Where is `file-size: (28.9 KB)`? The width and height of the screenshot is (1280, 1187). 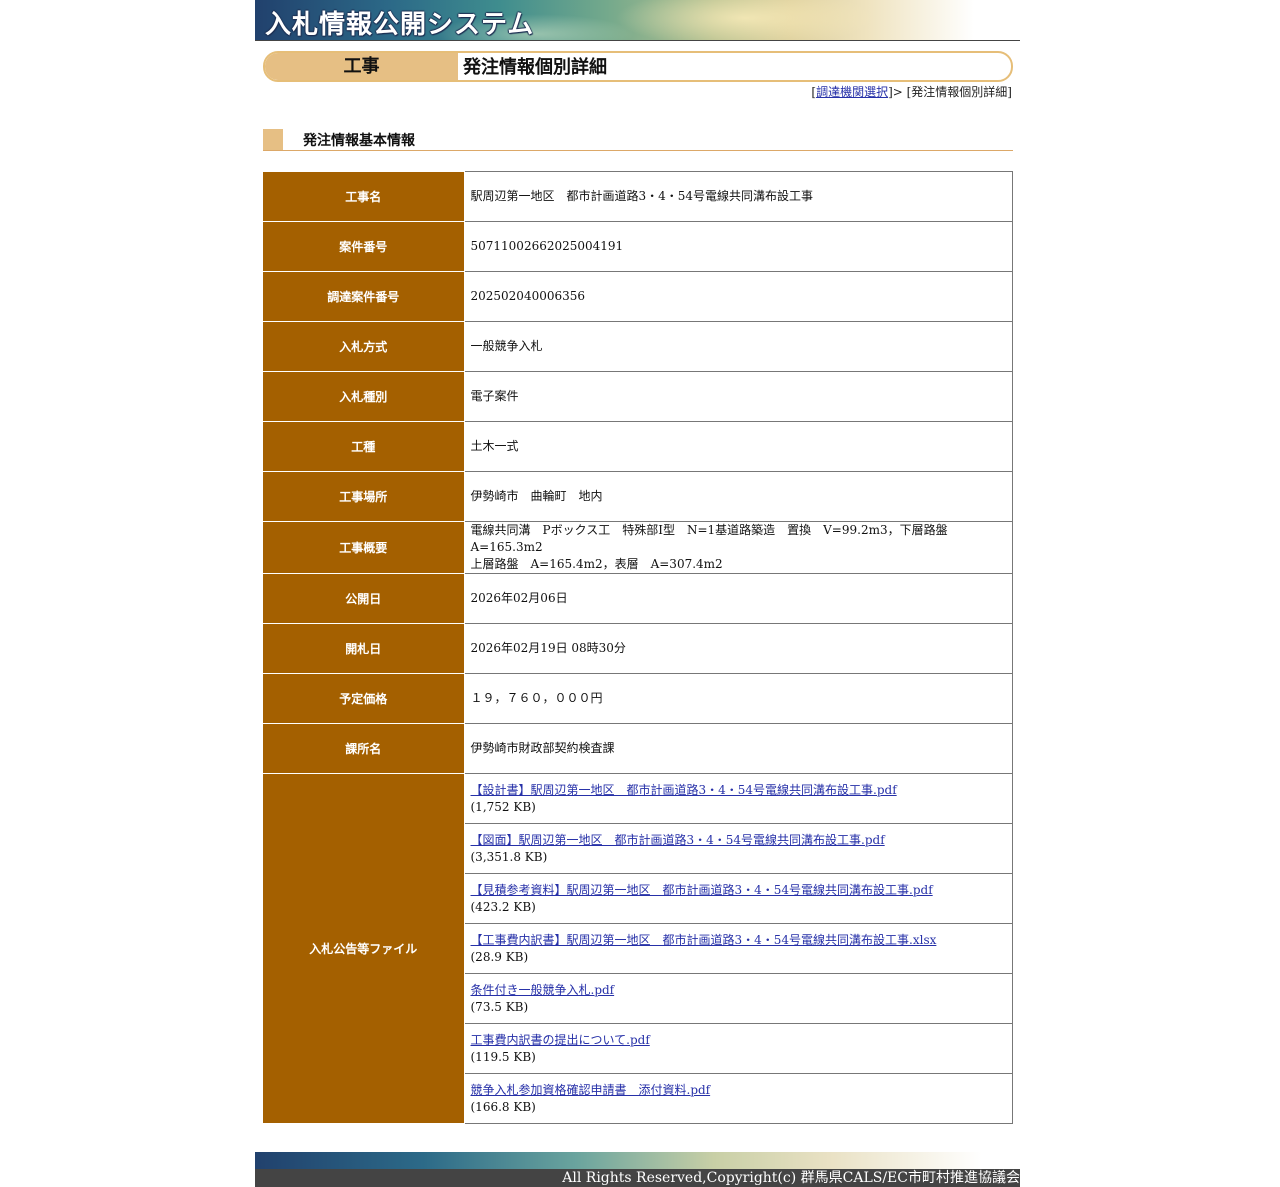
file-size: (28.9 KB) is located at coordinates (499, 956).